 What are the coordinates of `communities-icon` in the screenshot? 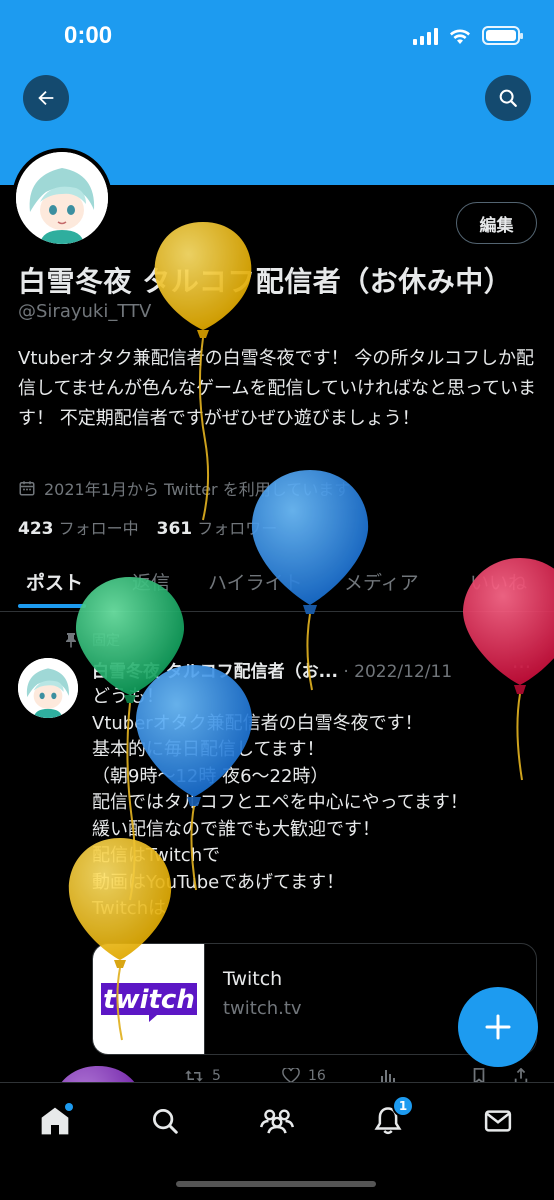 It's located at (277, 1121).